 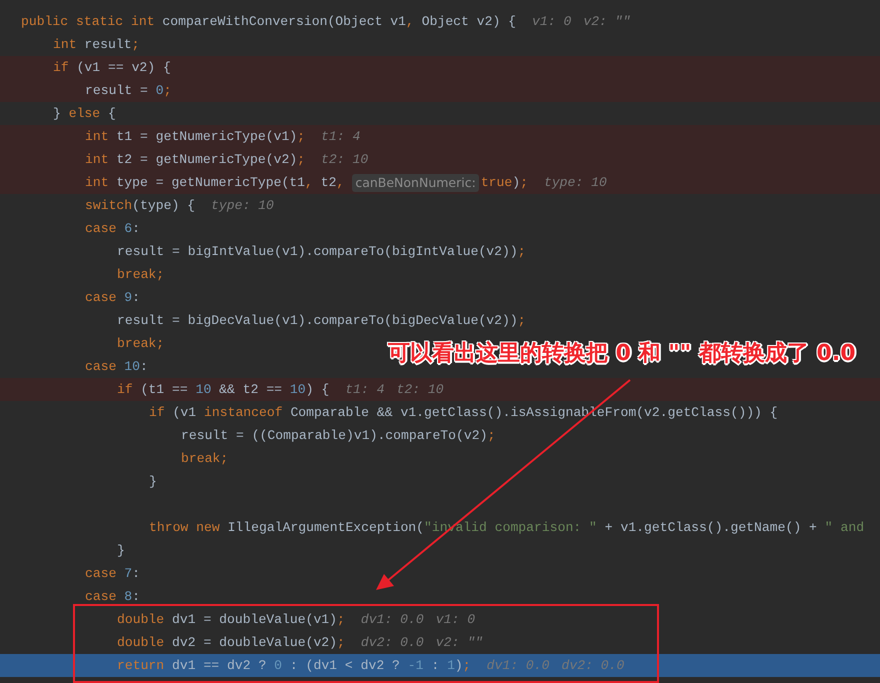 I want to click on number-literal: 8, so click(x=127, y=597).